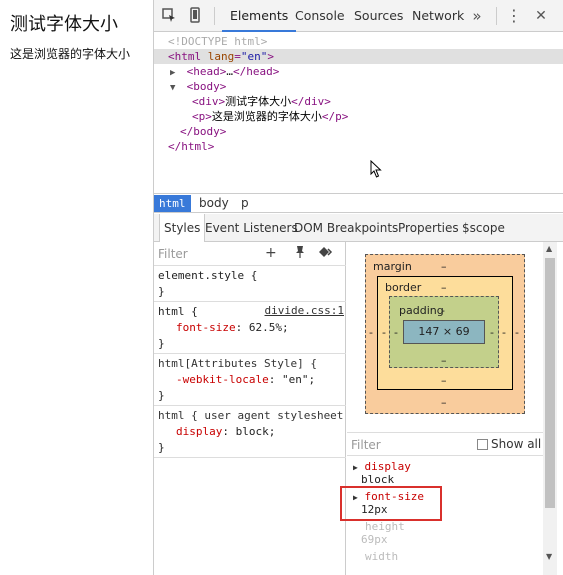 The width and height of the screenshot is (563, 575). What do you see at coordinates (444, 332) in the screenshot?
I see `box-model-content: 147 × 69` at bounding box center [444, 332].